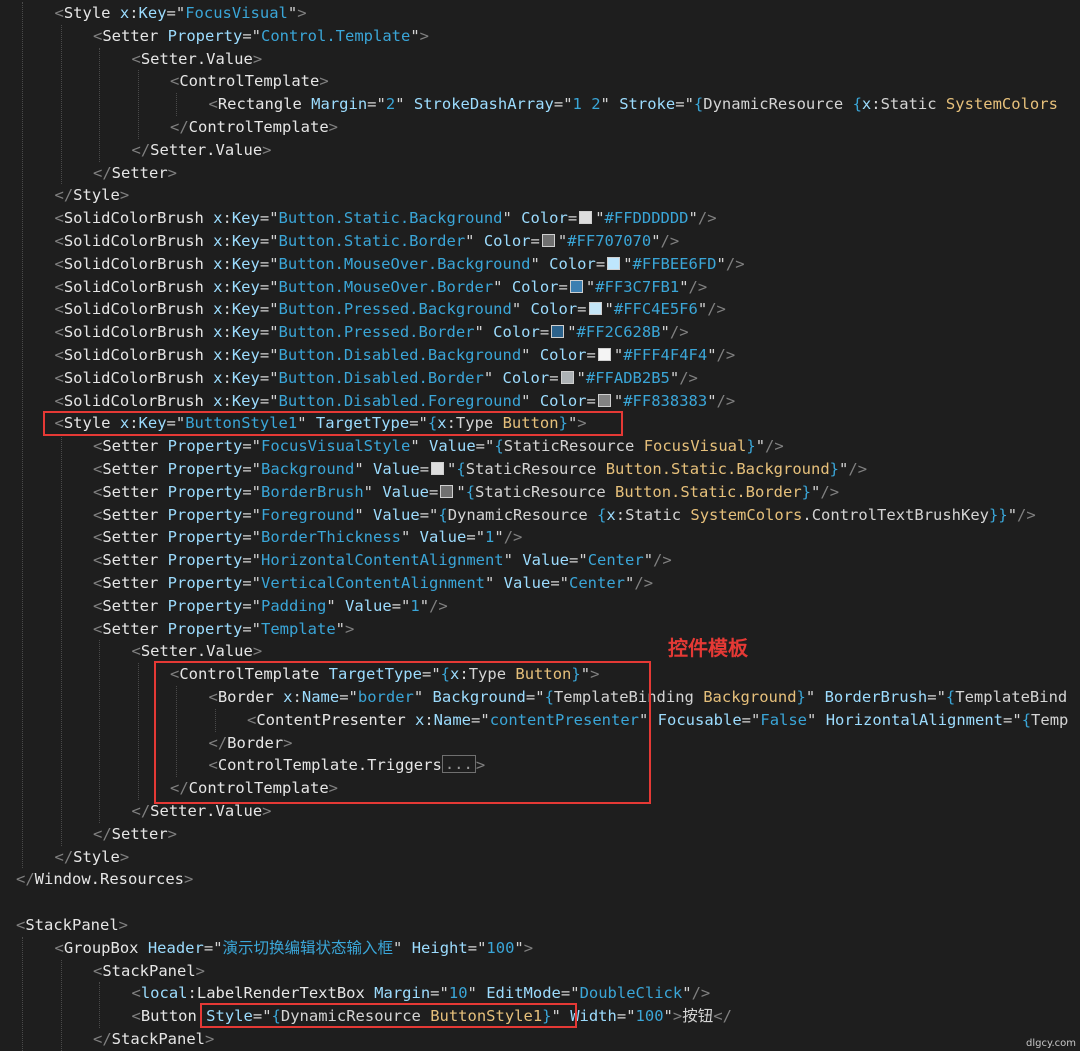  I want to click on code-token: GroupBox, so click(105, 947).